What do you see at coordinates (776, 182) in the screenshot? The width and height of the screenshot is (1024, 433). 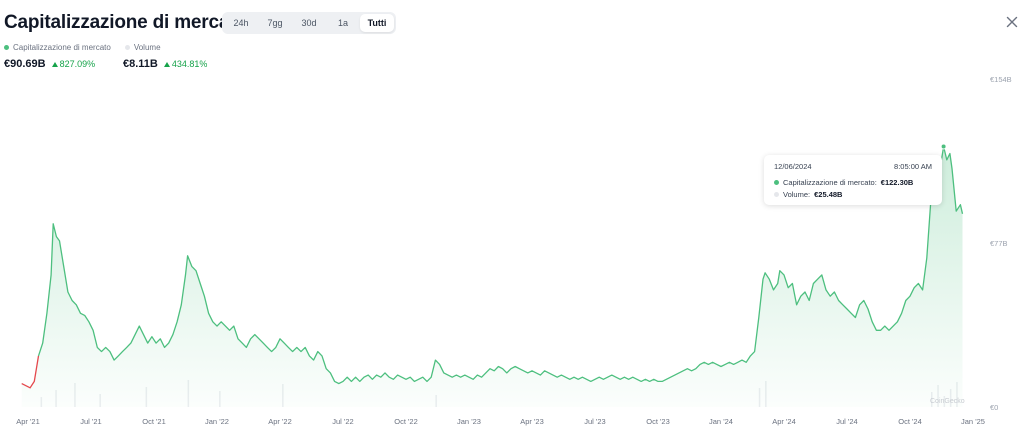 I see `tooltip-dot-market-cap` at bounding box center [776, 182].